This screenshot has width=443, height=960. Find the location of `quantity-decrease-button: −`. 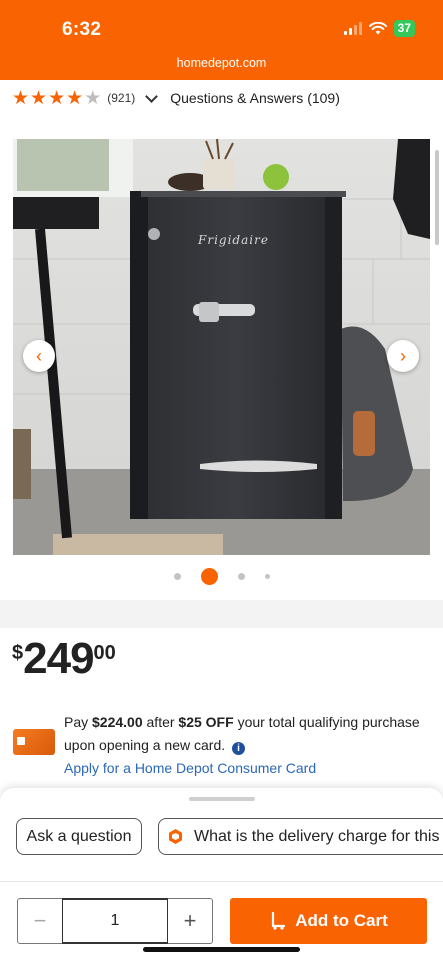

quantity-decrease-button: − is located at coordinates (40, 921).